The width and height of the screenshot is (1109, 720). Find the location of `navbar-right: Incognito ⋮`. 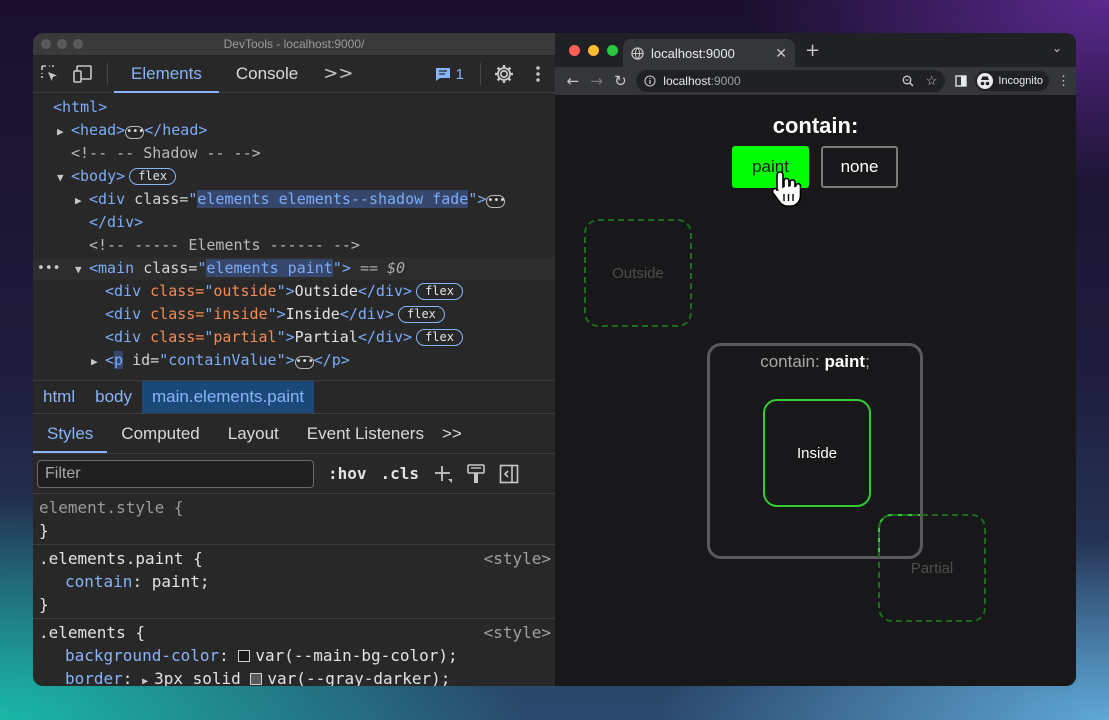

navbar-right: Incognito ⋮ is located at coordinates (1012, 81).